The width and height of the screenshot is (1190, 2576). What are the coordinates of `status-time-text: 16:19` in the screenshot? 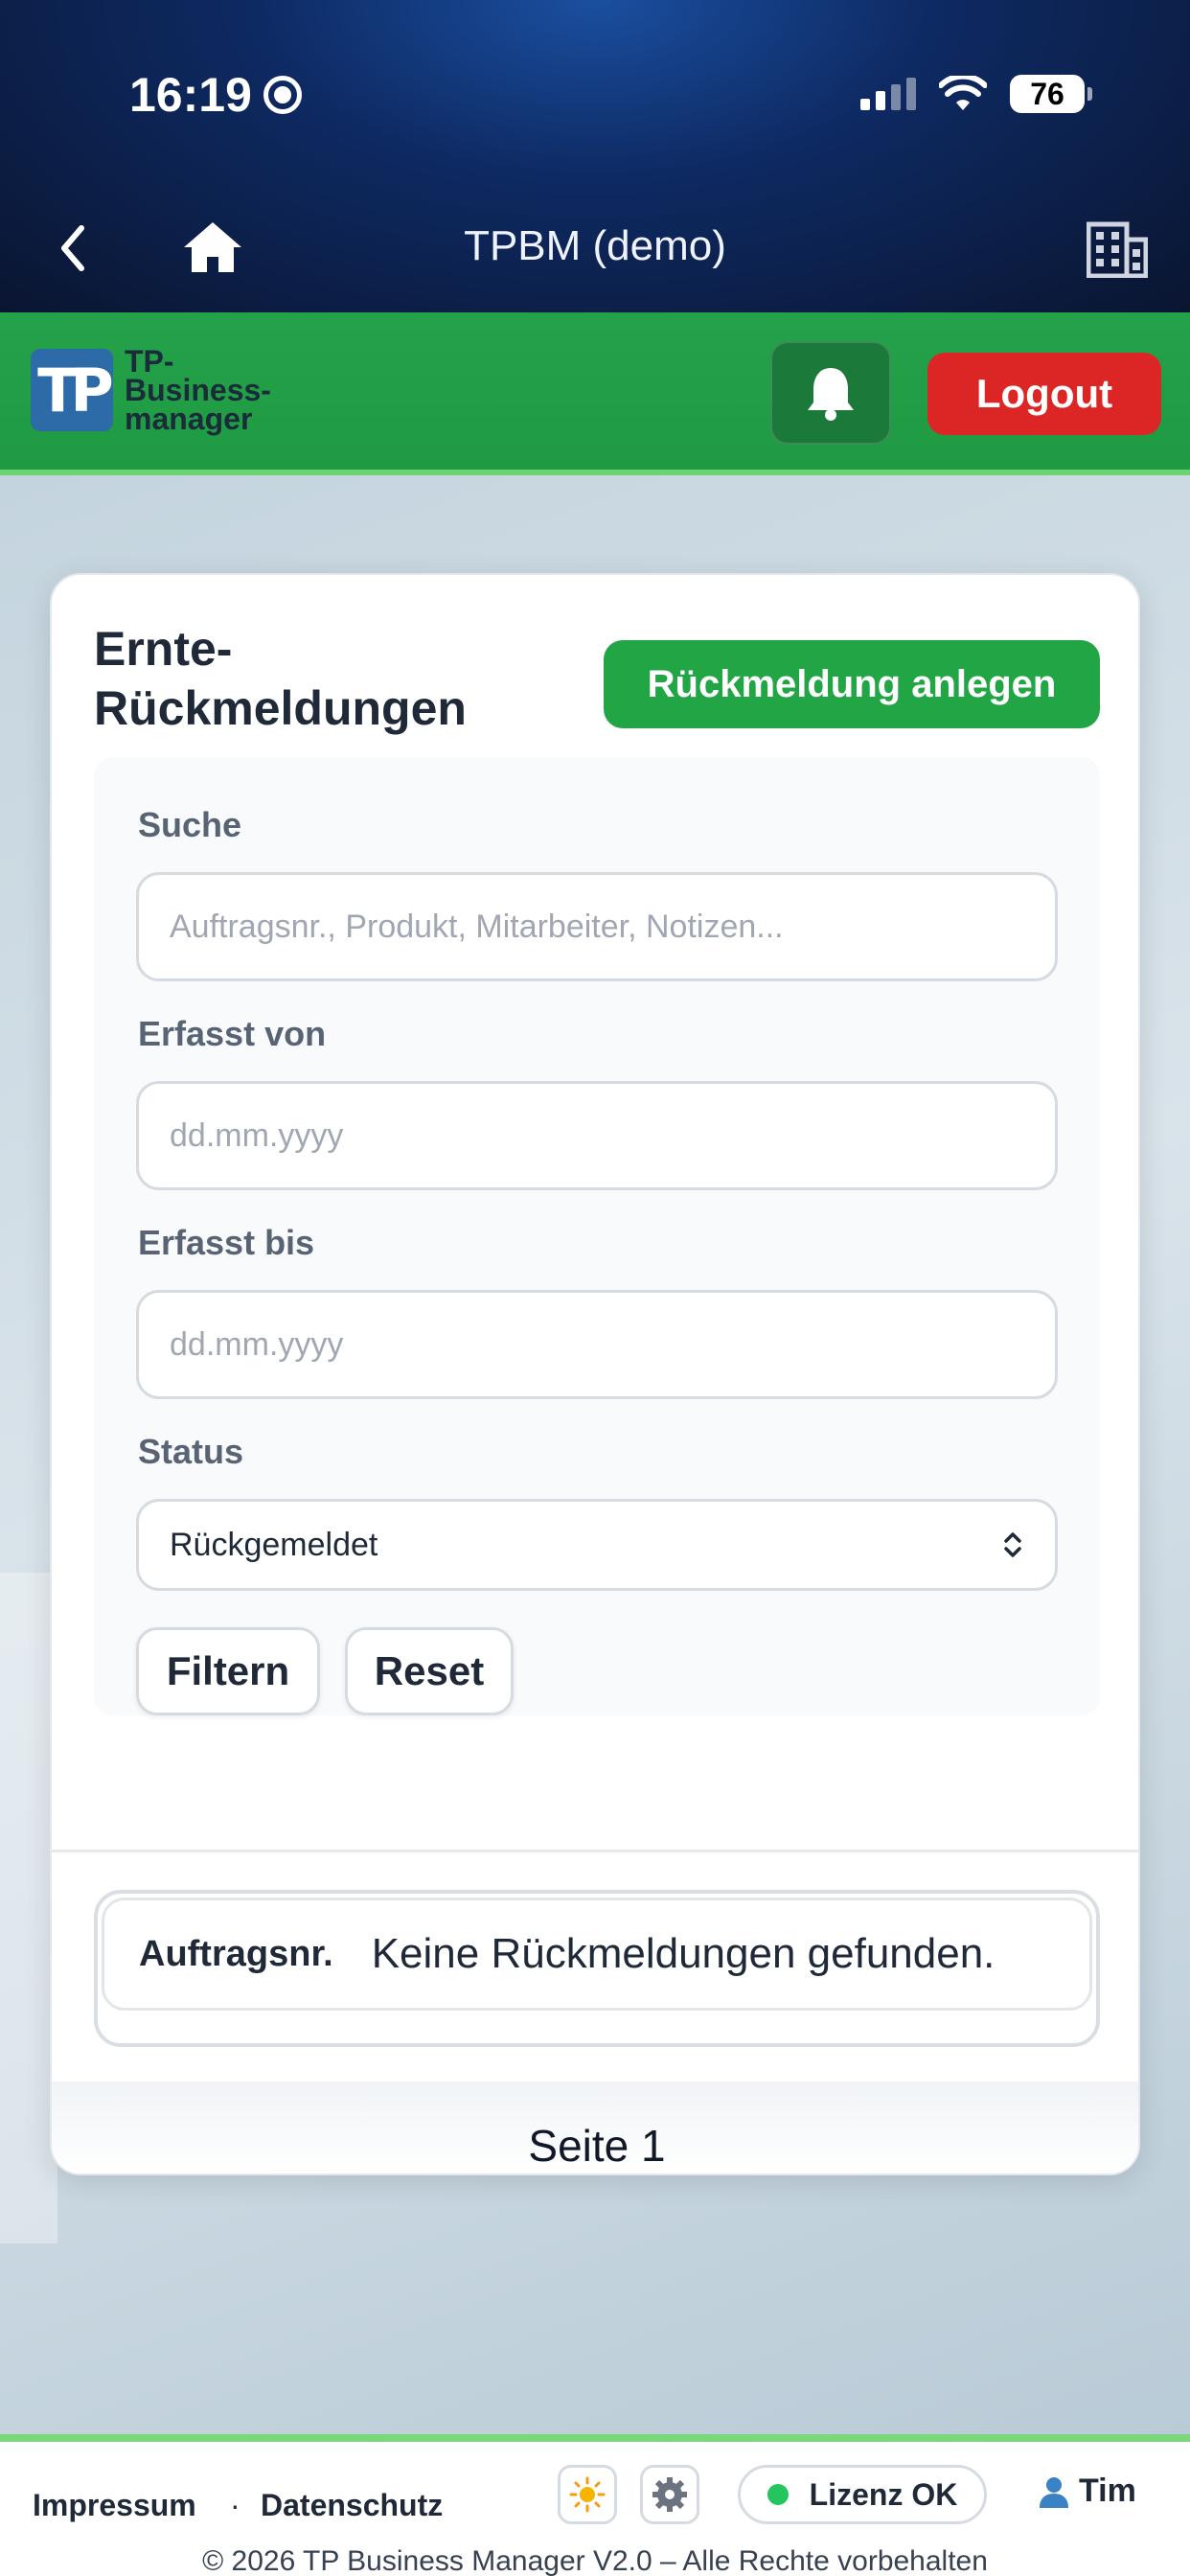 It's located at (191, 95).